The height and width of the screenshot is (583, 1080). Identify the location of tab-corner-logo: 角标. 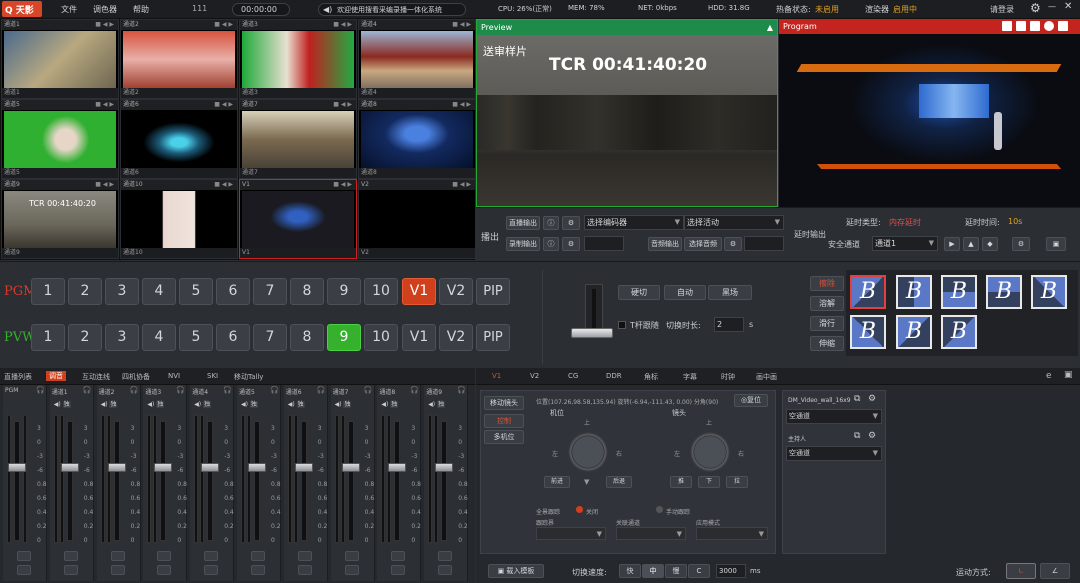
(651, 377).